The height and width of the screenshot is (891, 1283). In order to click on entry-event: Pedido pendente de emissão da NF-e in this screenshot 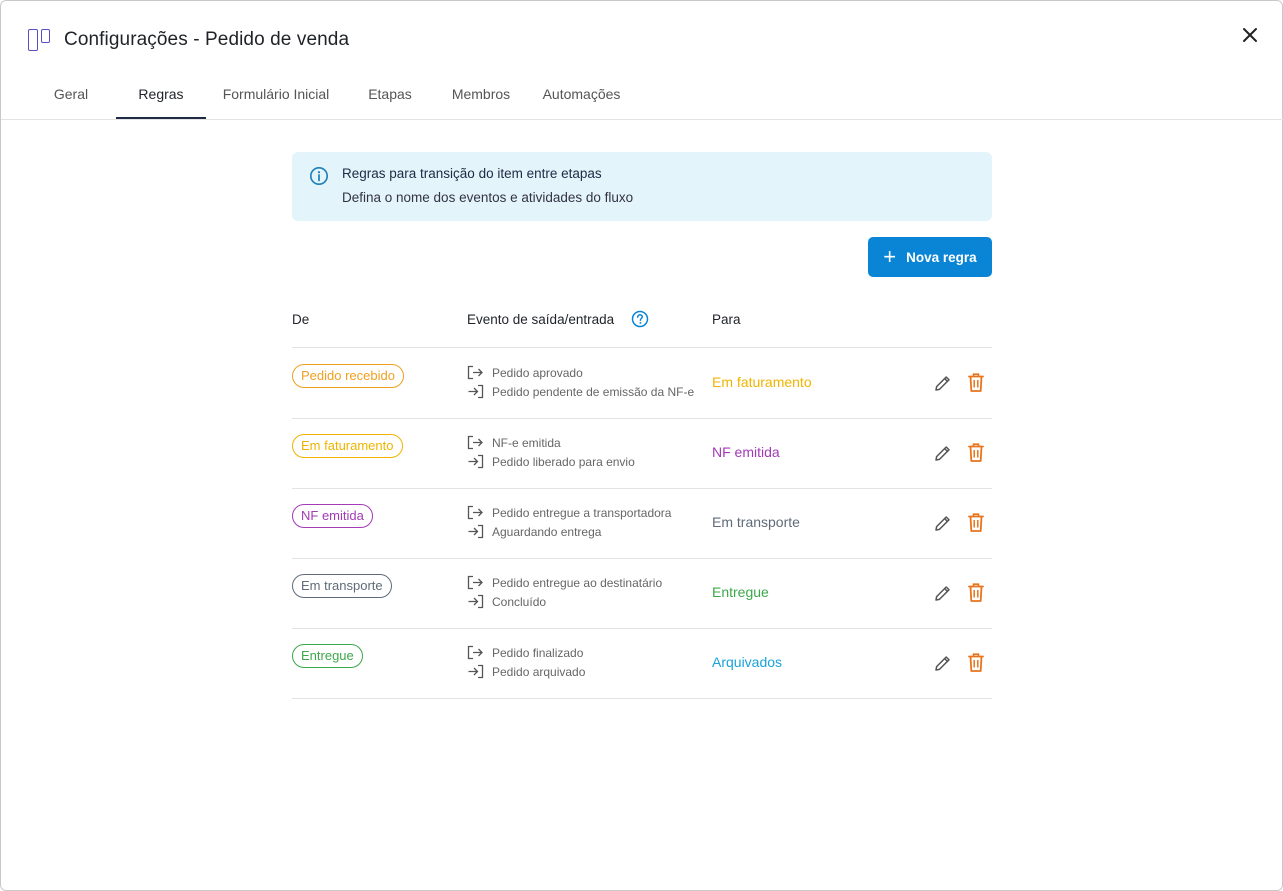, I will do `click(580, 391)`.